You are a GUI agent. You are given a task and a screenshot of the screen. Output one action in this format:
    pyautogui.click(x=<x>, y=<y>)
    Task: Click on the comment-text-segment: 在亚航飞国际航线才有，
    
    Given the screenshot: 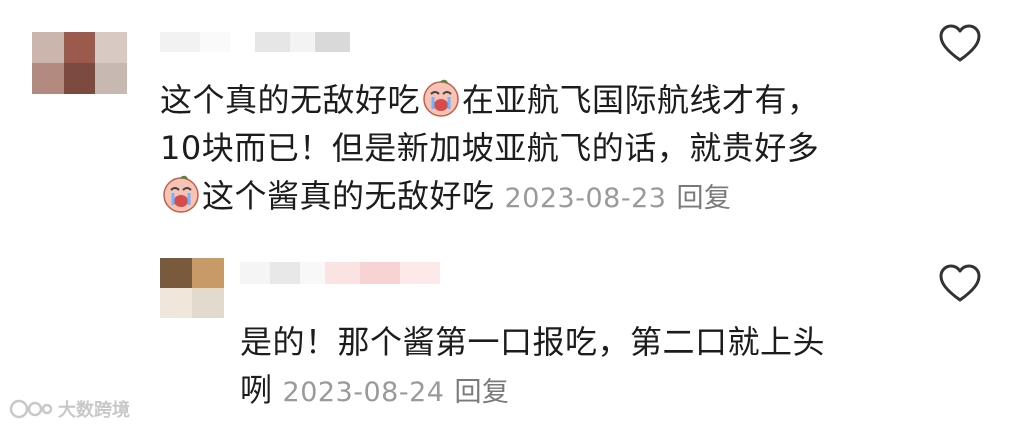 What is the action you would take?
    pyautogui.click(x=641, y=100)
    